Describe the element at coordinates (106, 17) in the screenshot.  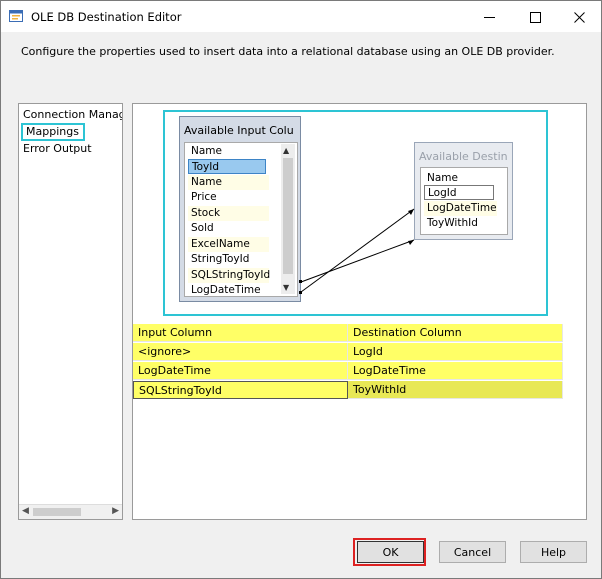
I see `window-title: OLE DB Destination Editor` at that location.